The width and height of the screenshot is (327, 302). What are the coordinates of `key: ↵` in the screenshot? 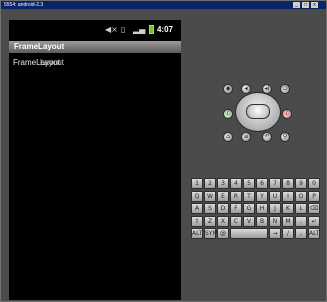 It's located at (314, 221).